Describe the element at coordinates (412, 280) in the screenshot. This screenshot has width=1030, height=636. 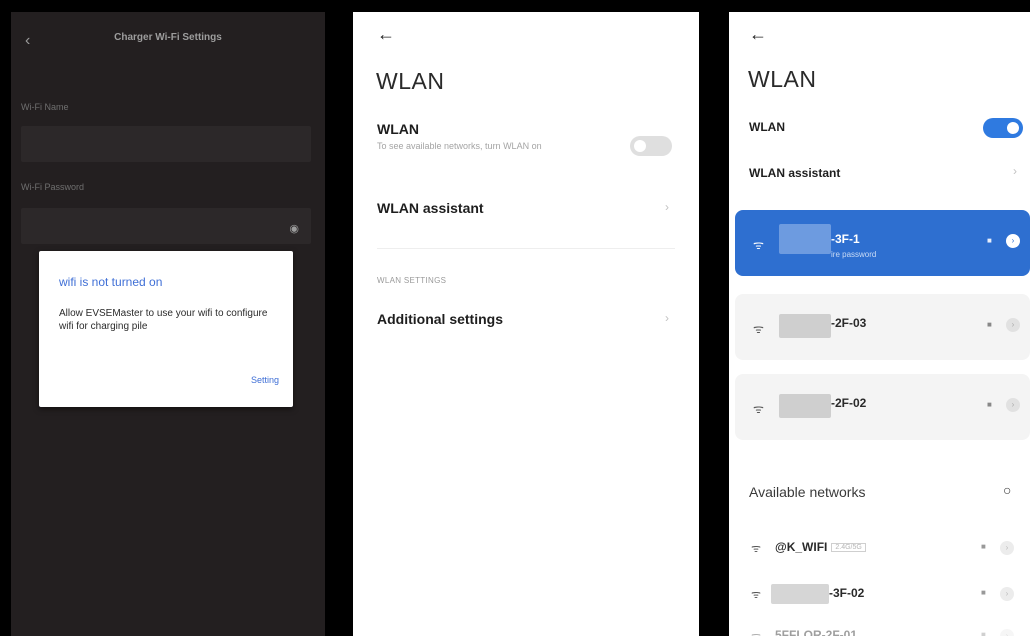
I see `section-header: WLAN SETTINGS` at that location.